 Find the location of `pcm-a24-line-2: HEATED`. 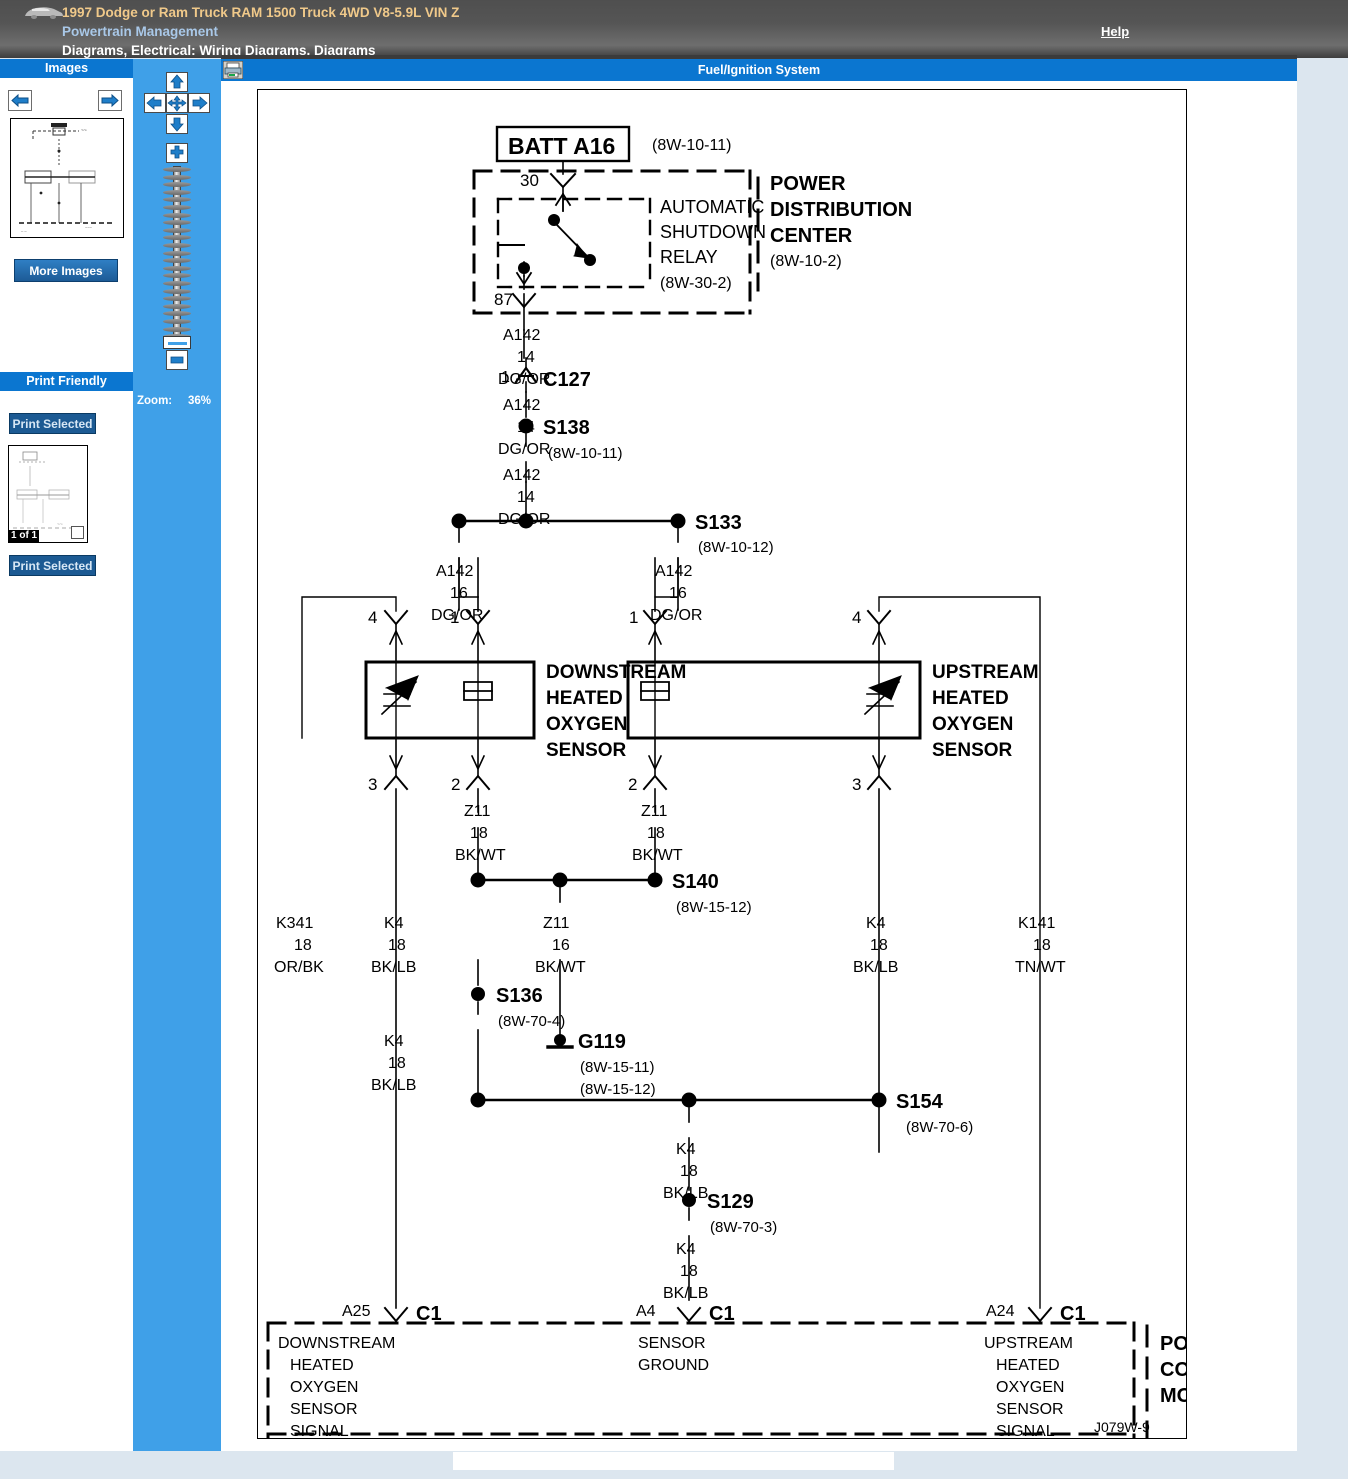

pcm-a24-line-2: HEATED is located at coordinates (1028, 1365).